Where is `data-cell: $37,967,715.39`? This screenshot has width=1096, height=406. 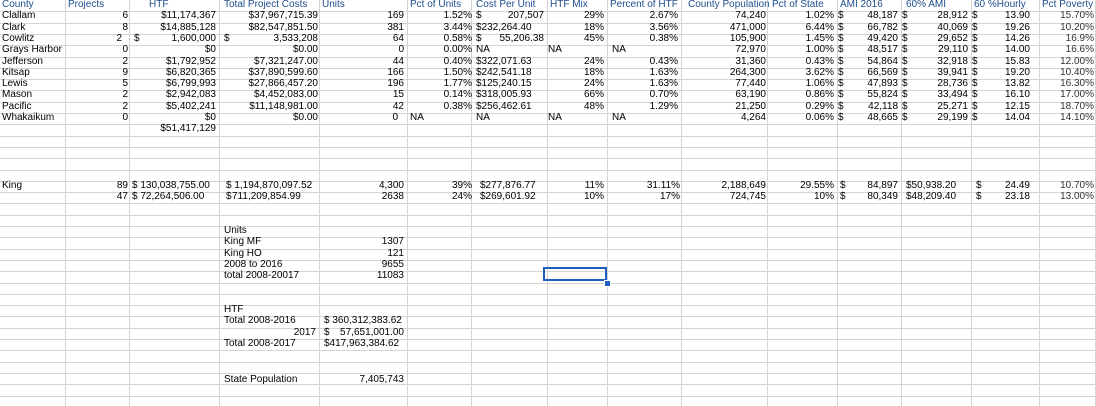 data-cell: $37,967,715.39 is located at coordinates (283, 15).